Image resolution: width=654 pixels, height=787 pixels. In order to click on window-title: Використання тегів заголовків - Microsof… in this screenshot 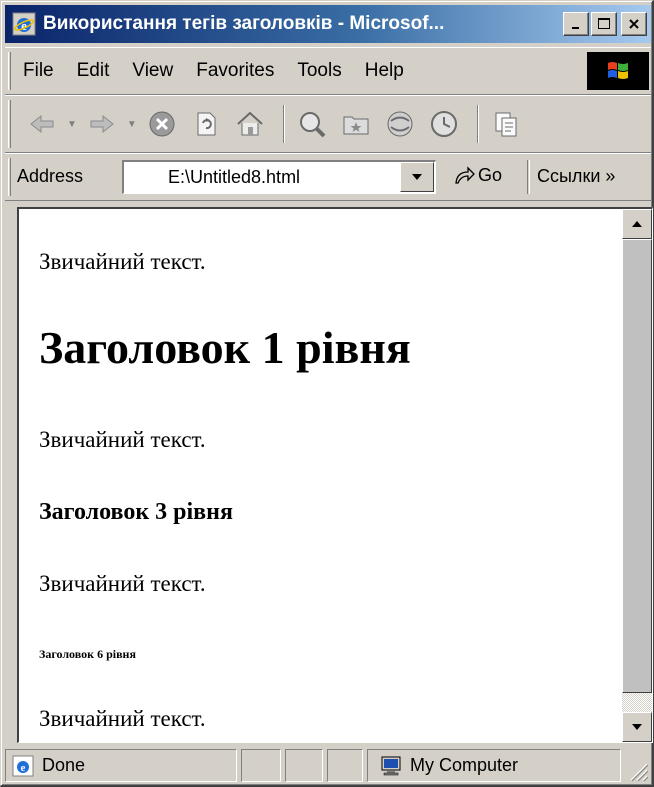, I will do `click(244, 23)`.